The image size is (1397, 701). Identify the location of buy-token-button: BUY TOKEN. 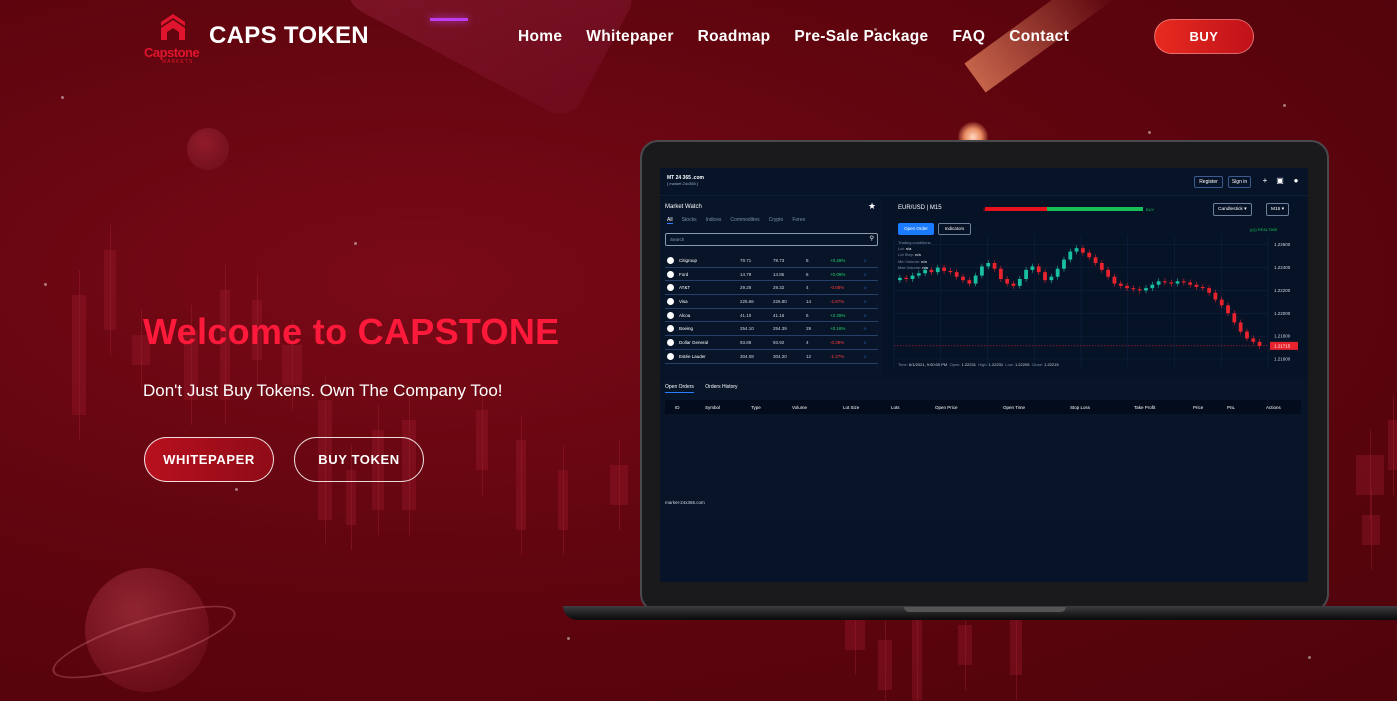
(359, 459).